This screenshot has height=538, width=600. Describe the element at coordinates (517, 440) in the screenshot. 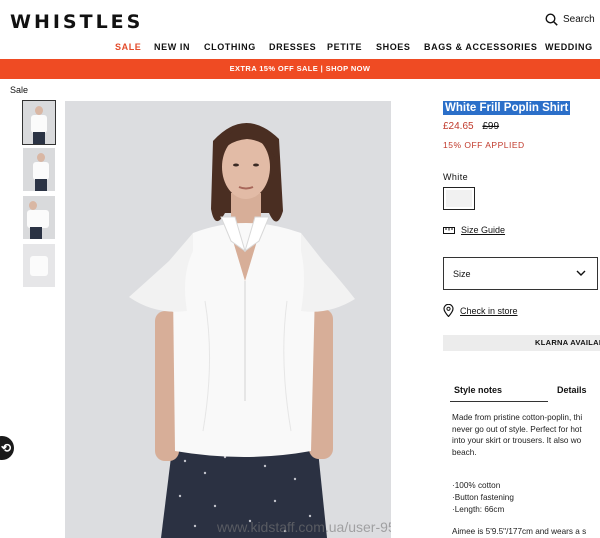

I see `description-line: into your skirt or trousers. It also wo` at that location.